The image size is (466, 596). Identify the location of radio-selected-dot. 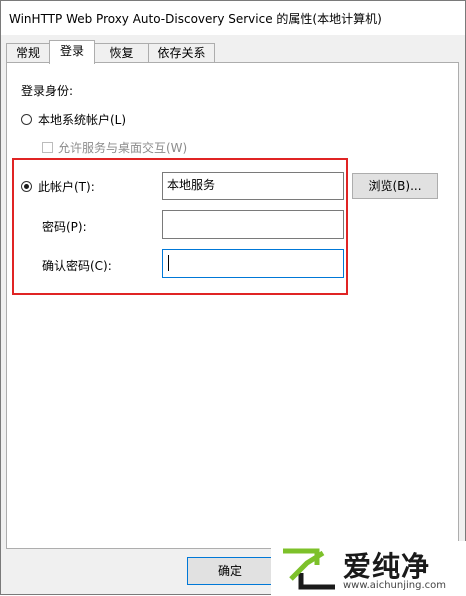
(26, 186).